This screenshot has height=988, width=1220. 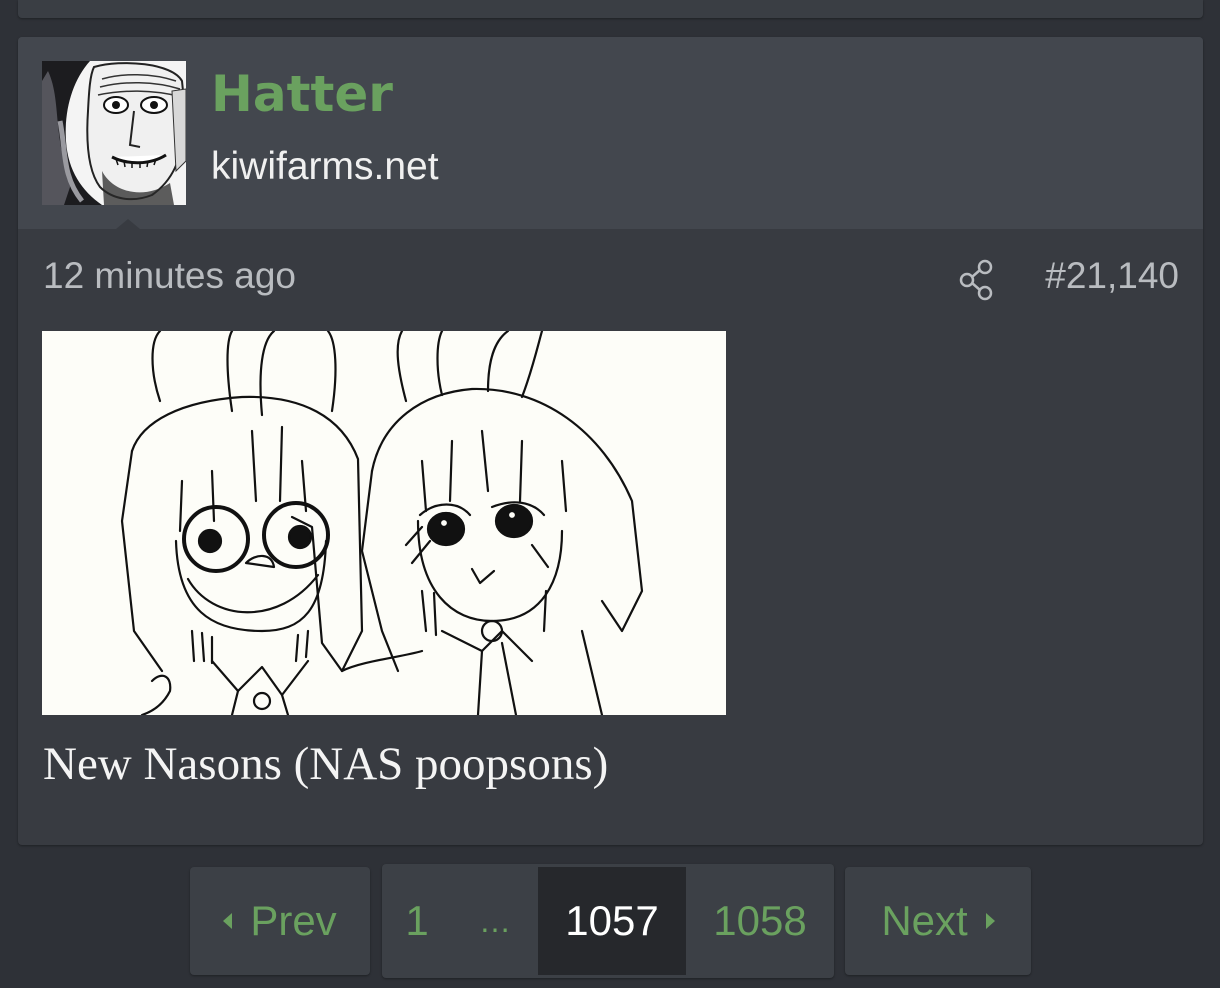 I want to click on user-title: kiwifarms.net, so click(x=325, y=166).